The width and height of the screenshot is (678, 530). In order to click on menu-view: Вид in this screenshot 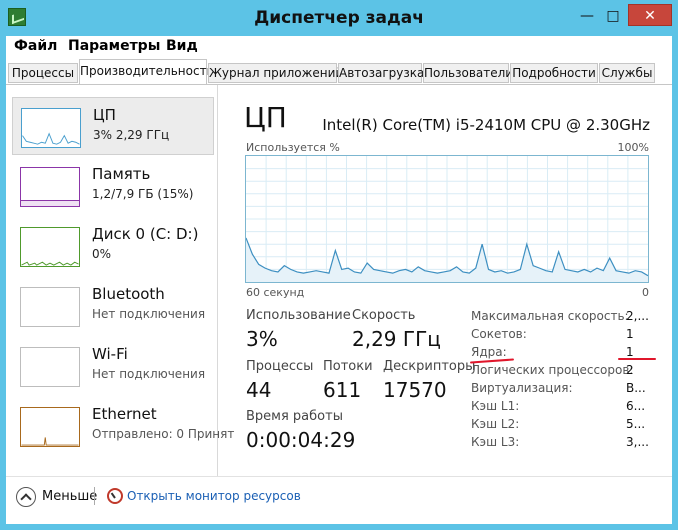, I will do `click(182, 46)`.